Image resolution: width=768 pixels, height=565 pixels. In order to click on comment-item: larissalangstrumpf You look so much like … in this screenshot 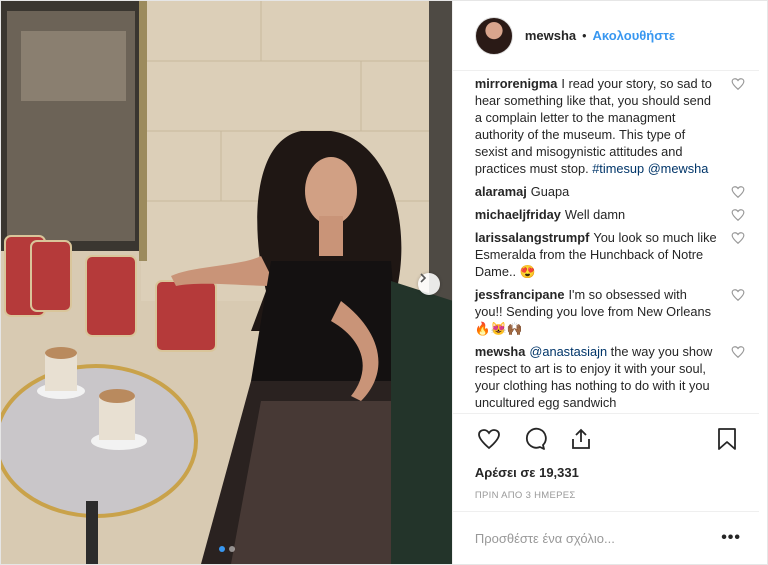, I will do `click(610, 254)`.